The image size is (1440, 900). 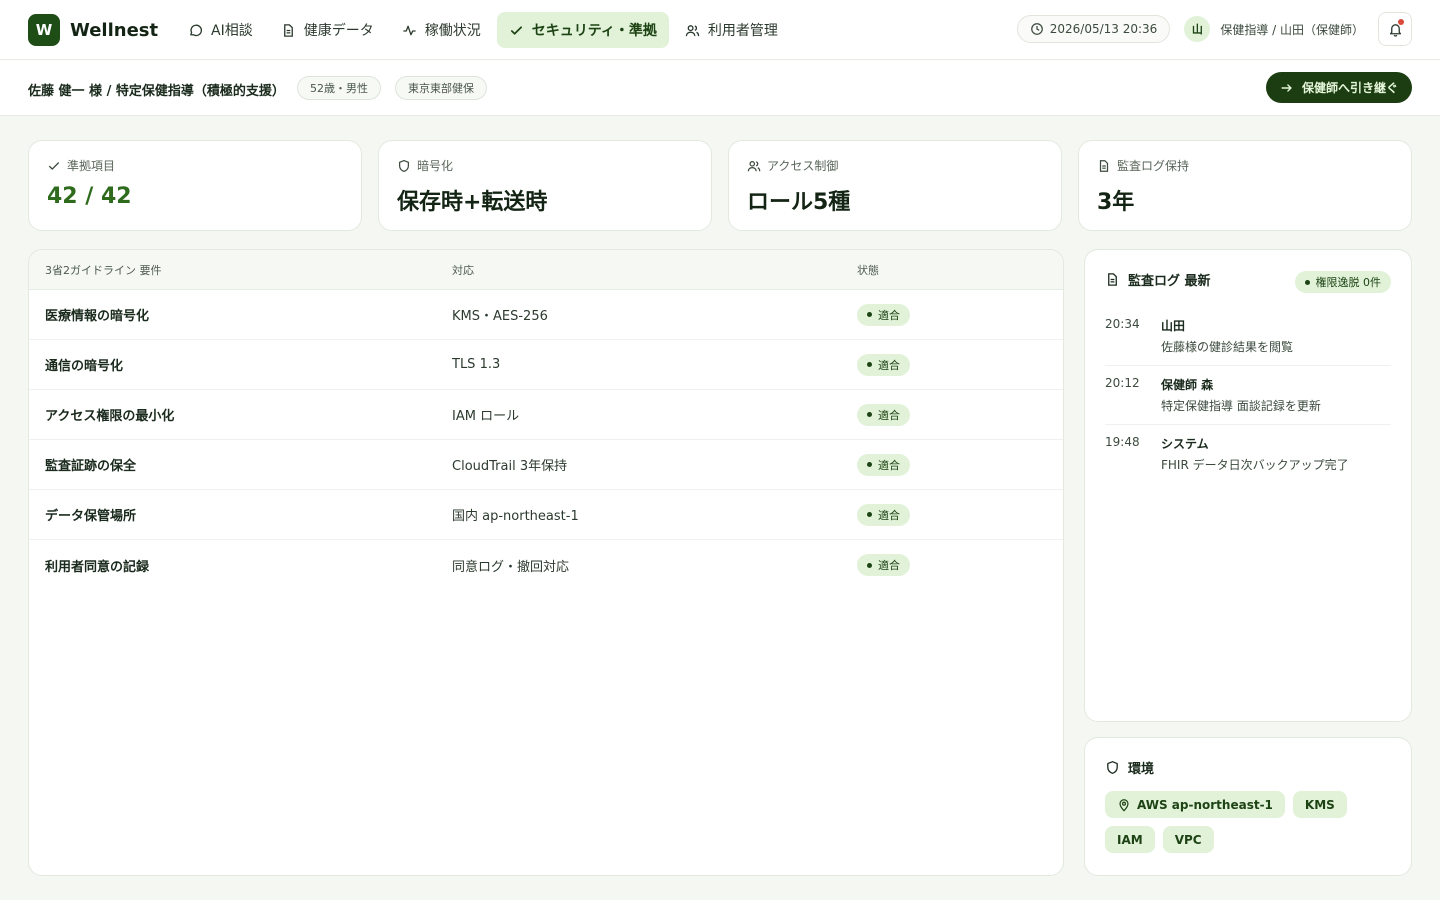 I want to click on implementation-cell: IAM ロール, so click(x=486, y=416).